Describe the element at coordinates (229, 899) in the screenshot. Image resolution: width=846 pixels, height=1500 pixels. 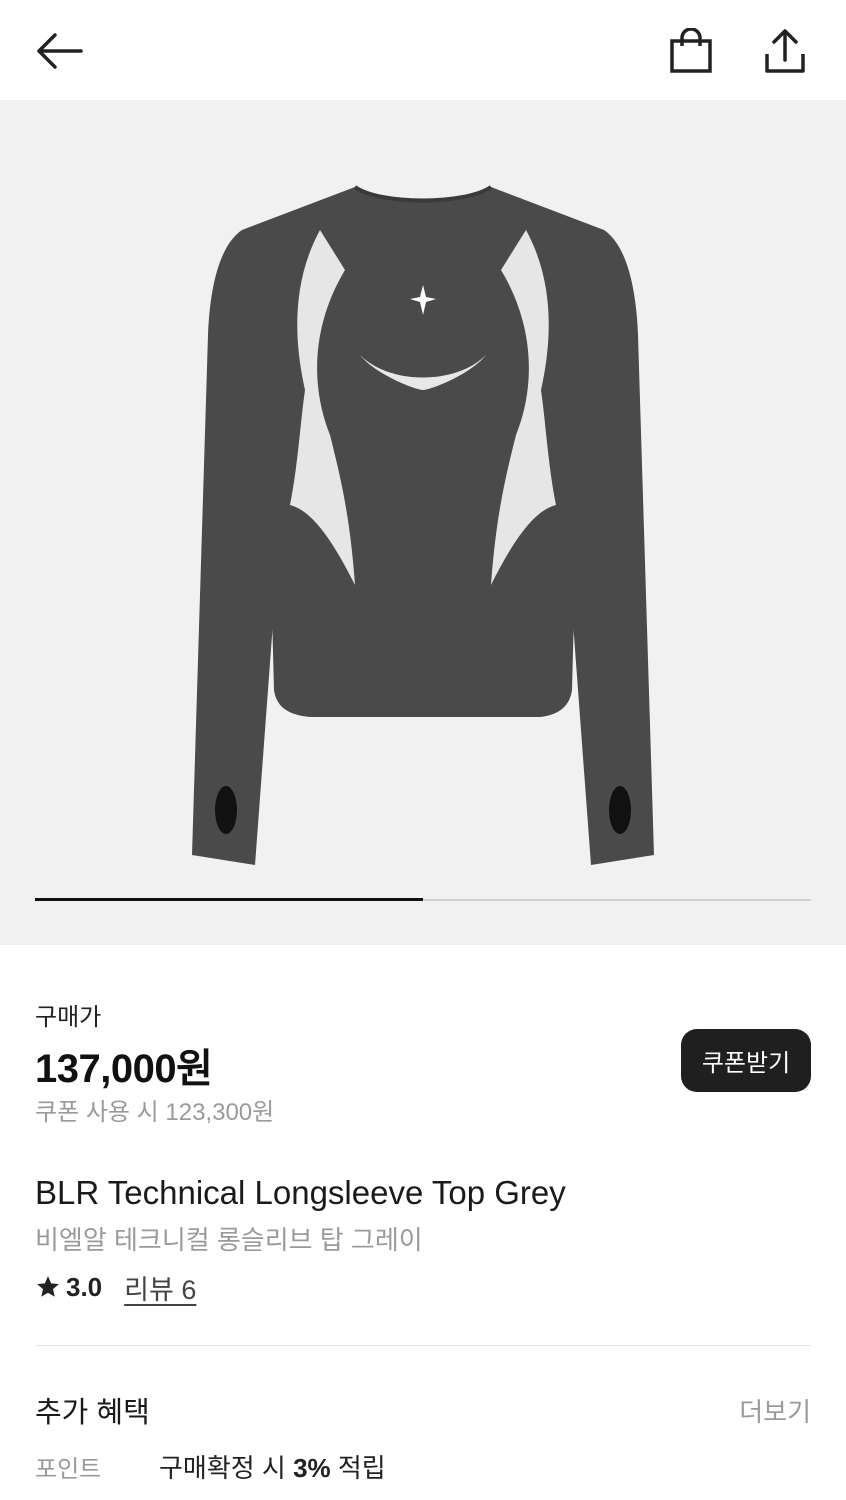
I see `gallery-progress-fill` at that location.